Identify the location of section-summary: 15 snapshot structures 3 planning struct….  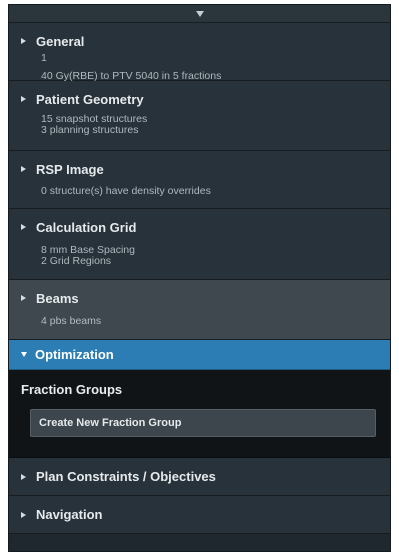
(199, 125).